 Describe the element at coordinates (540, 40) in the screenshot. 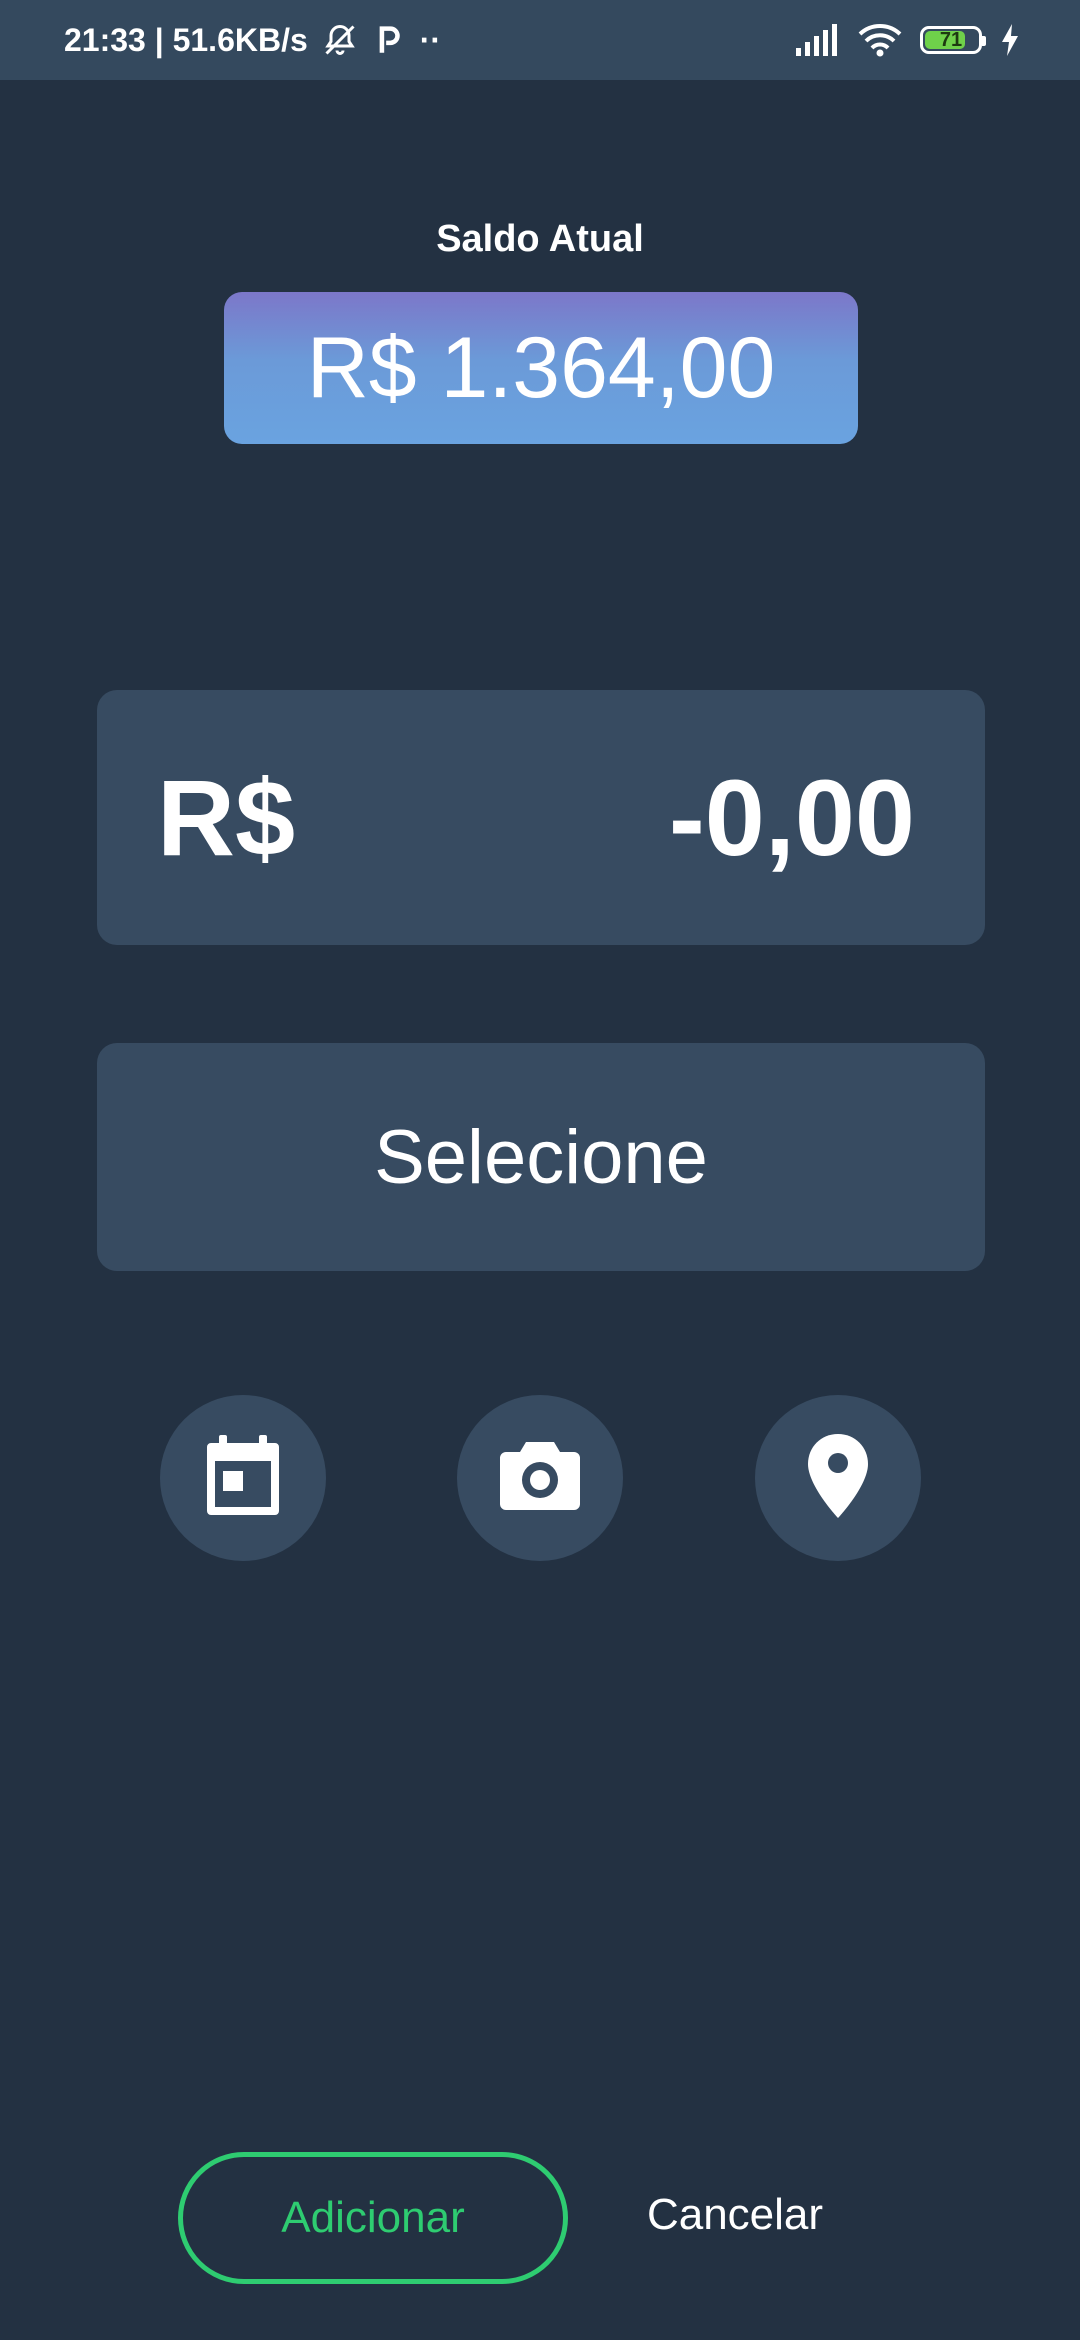

I see `status-bar: 21:33 | 51.6KB/s ·· 71` at that location.